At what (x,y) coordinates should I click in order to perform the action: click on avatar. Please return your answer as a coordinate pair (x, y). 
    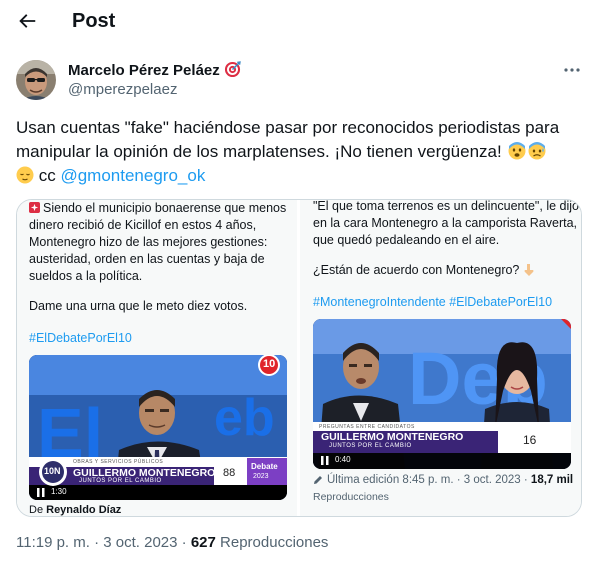
    Looking at the image, I should click on (36, 80).